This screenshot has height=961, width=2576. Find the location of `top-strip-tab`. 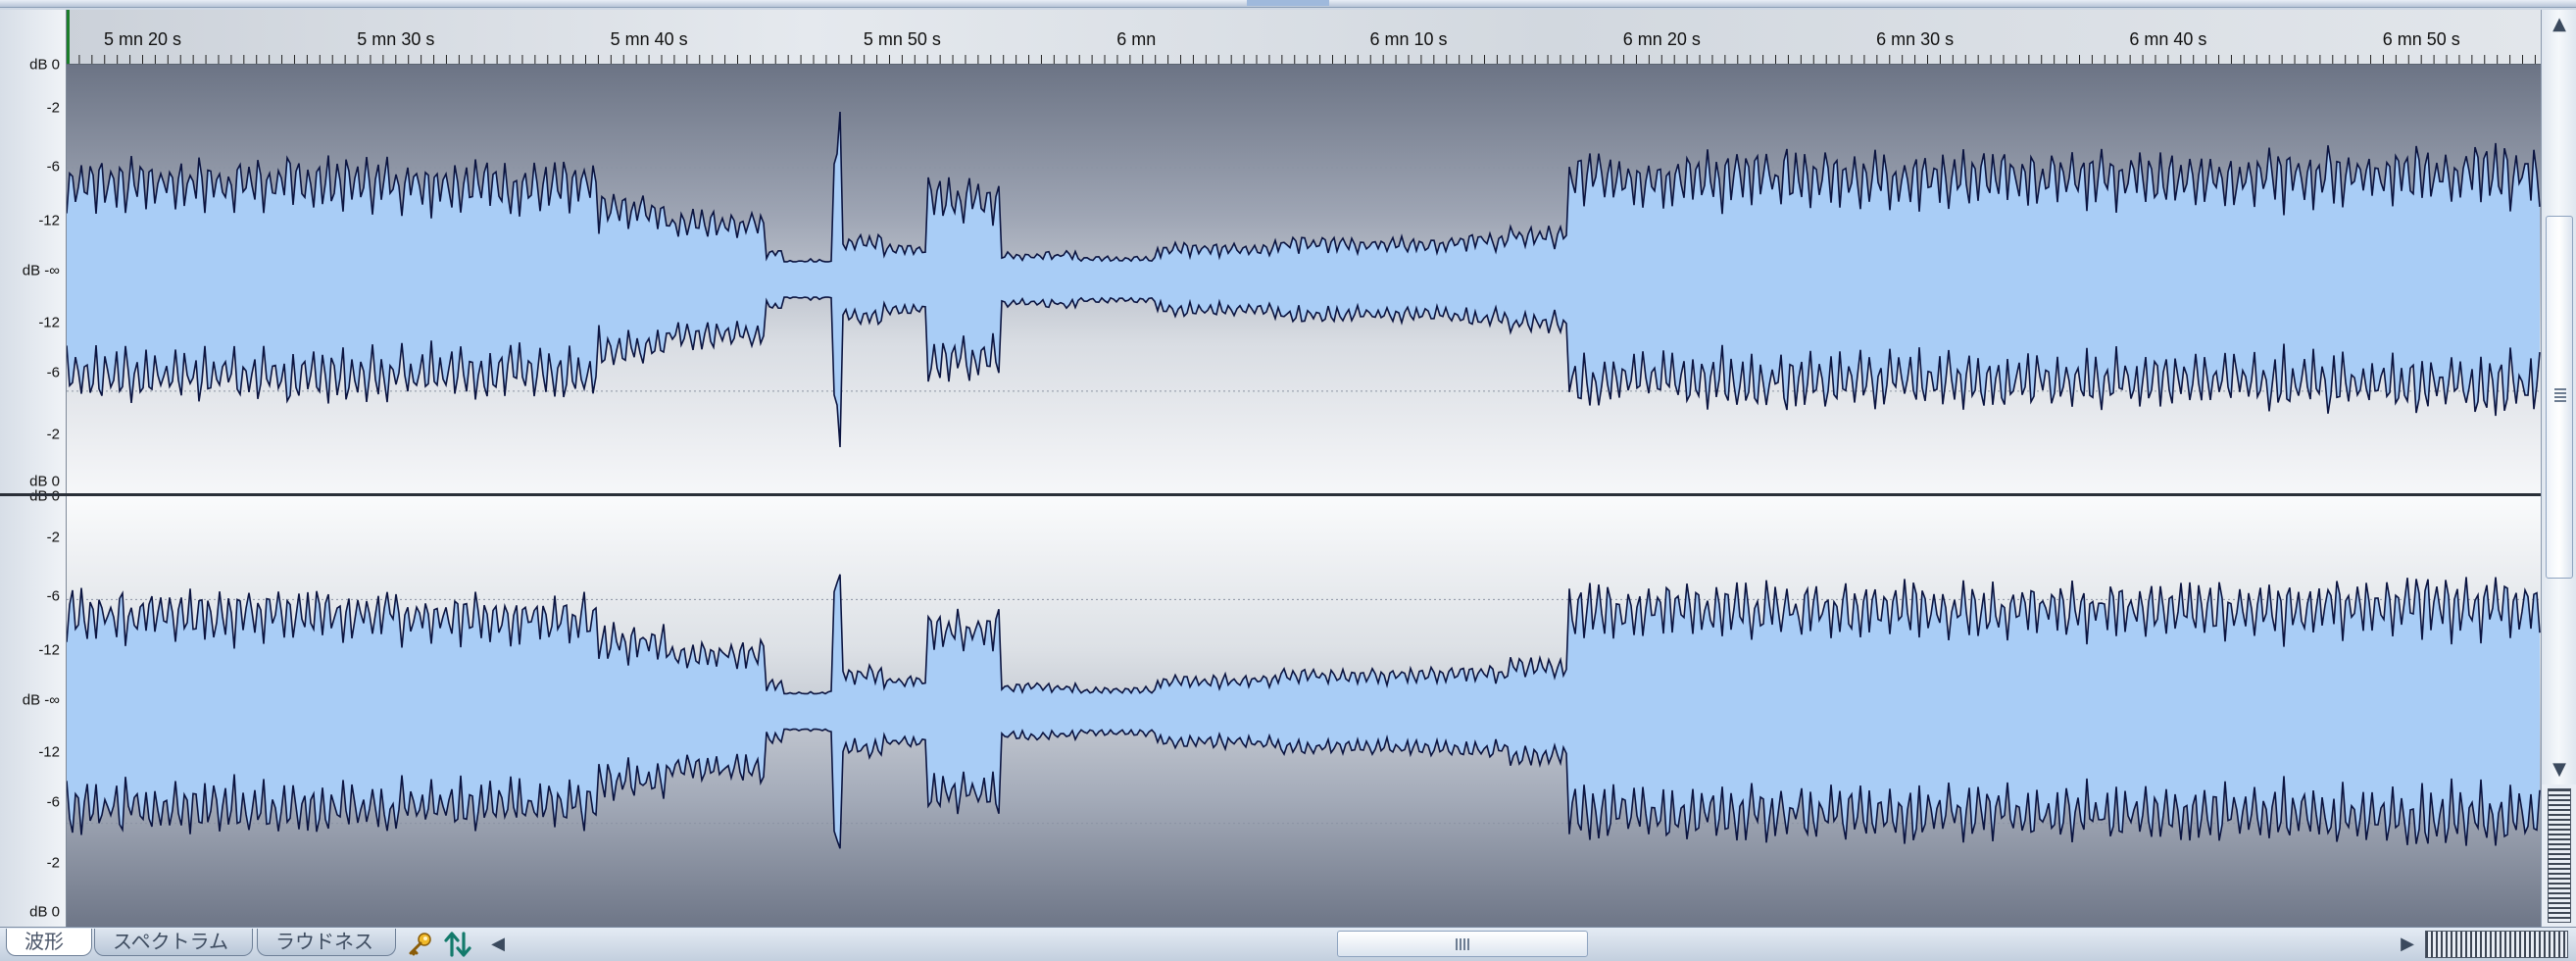

top-strip-tab is located at coordinates (1288, 3).